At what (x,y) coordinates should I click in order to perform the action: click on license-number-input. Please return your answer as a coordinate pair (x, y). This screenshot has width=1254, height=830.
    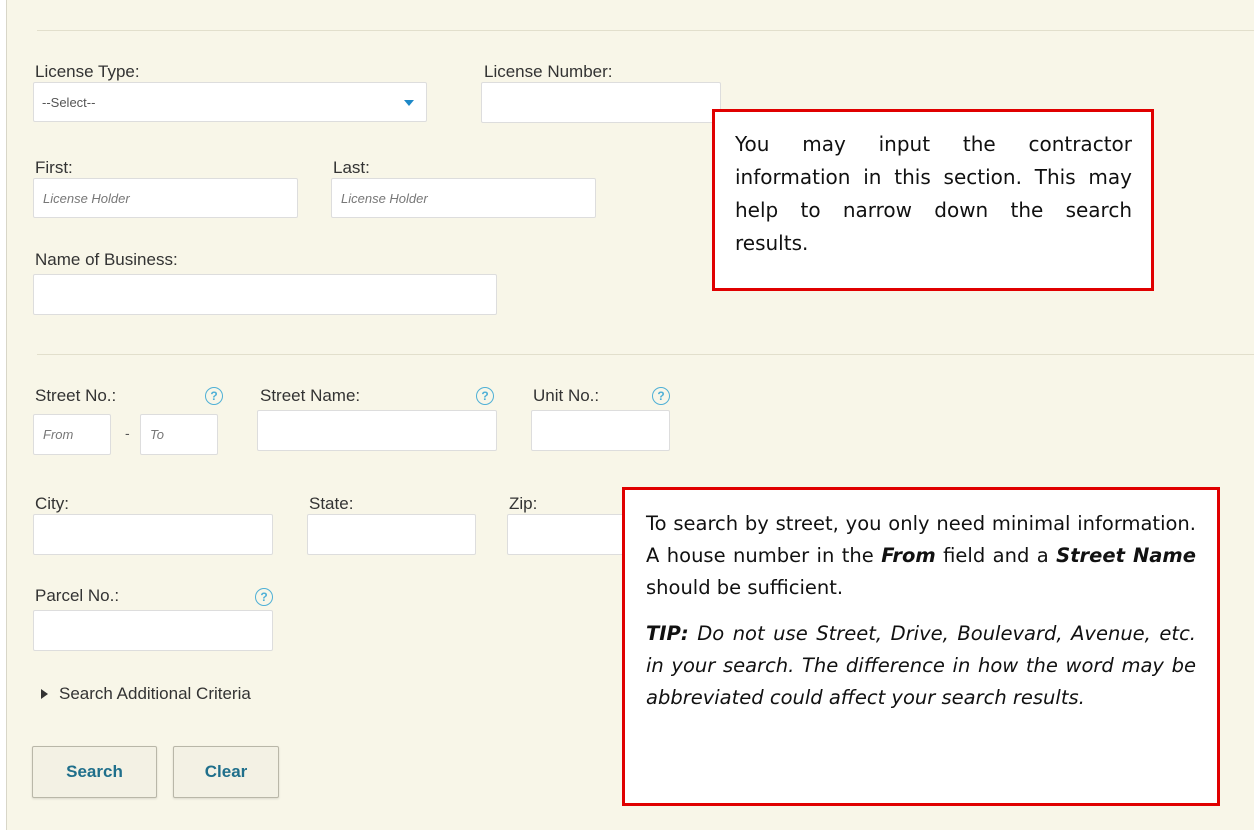
    Looking at the image, I should click on (601, 102).